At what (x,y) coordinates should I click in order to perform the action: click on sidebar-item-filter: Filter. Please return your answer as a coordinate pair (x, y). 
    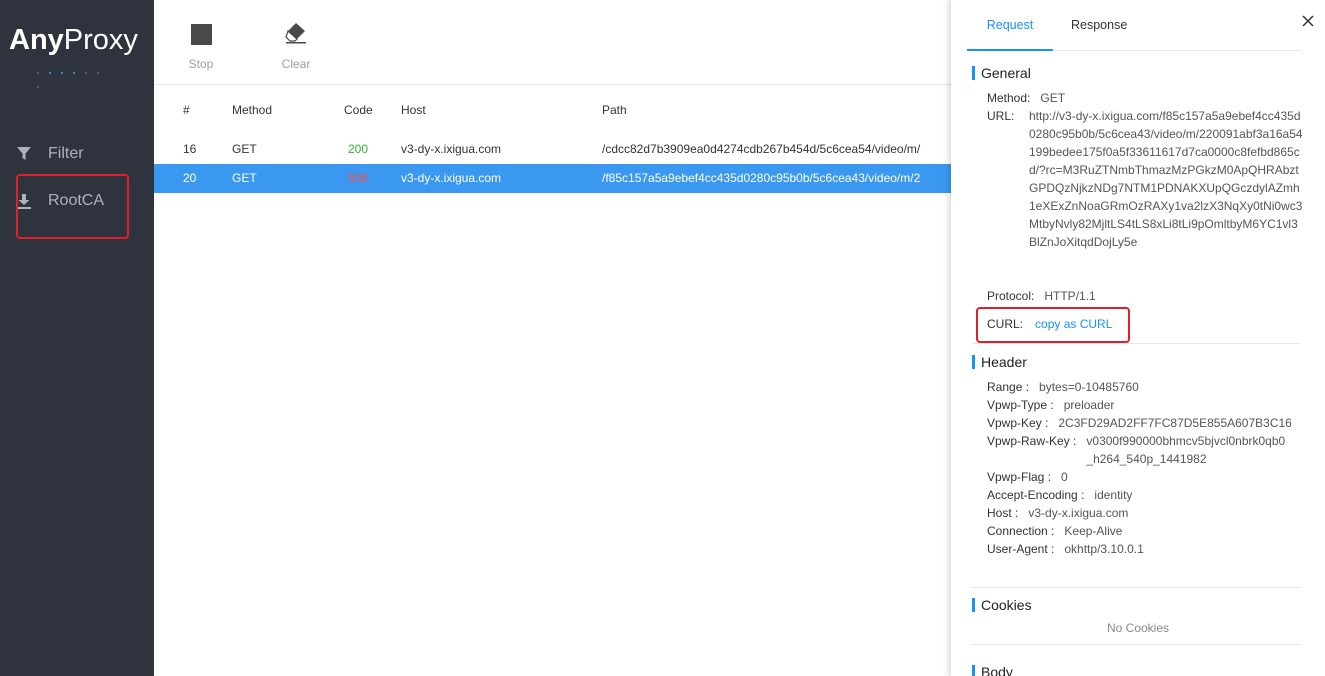
    Looking at the image, I should click on (50, 154).